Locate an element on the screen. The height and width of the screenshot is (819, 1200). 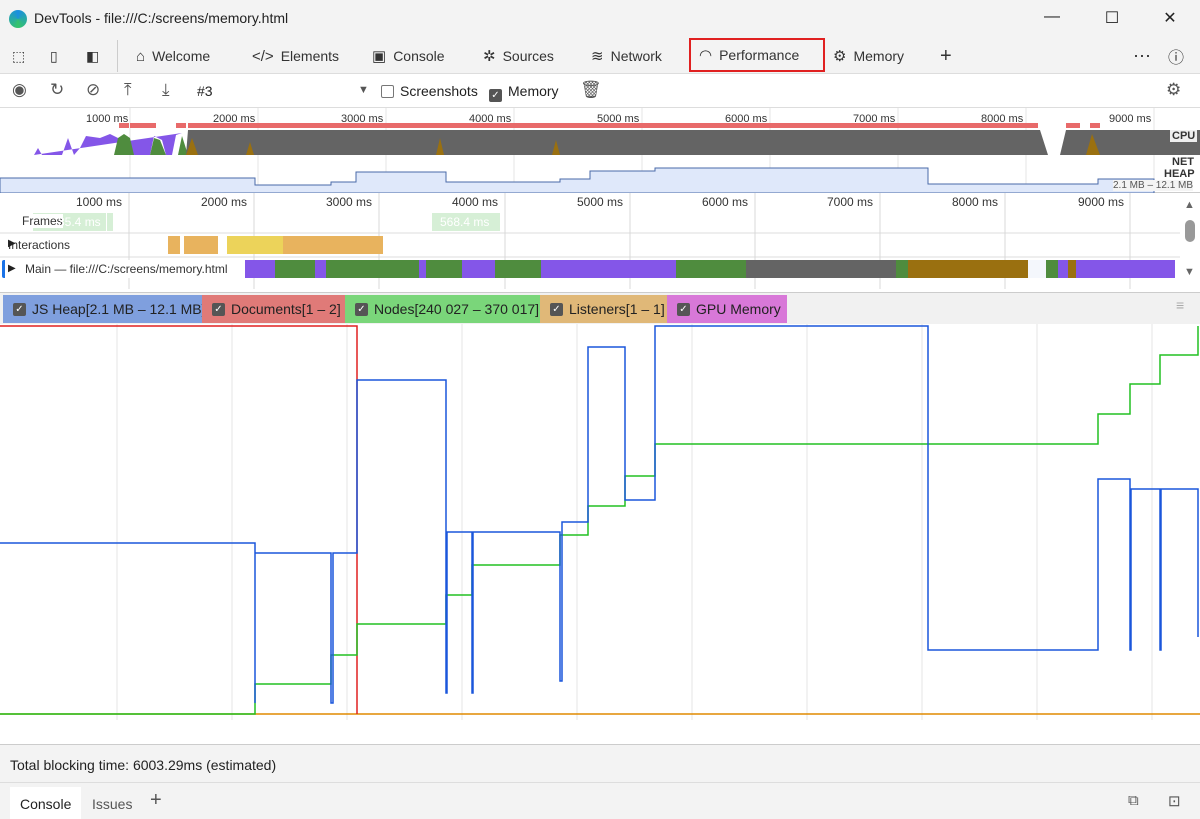
counter-label: Documents[1 – 2] is located at coordinates (286, 309).